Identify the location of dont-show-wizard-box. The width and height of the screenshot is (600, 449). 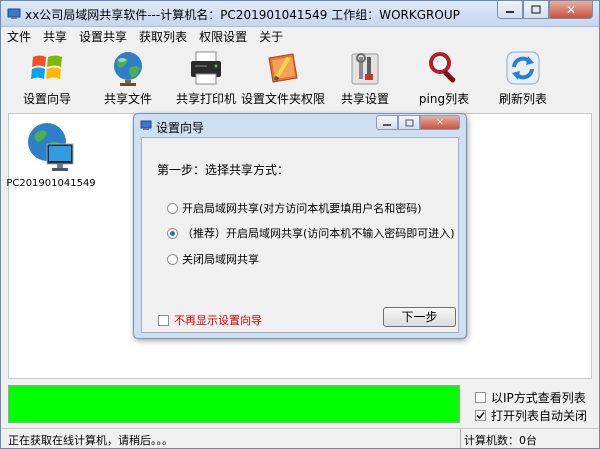
(163, 320).